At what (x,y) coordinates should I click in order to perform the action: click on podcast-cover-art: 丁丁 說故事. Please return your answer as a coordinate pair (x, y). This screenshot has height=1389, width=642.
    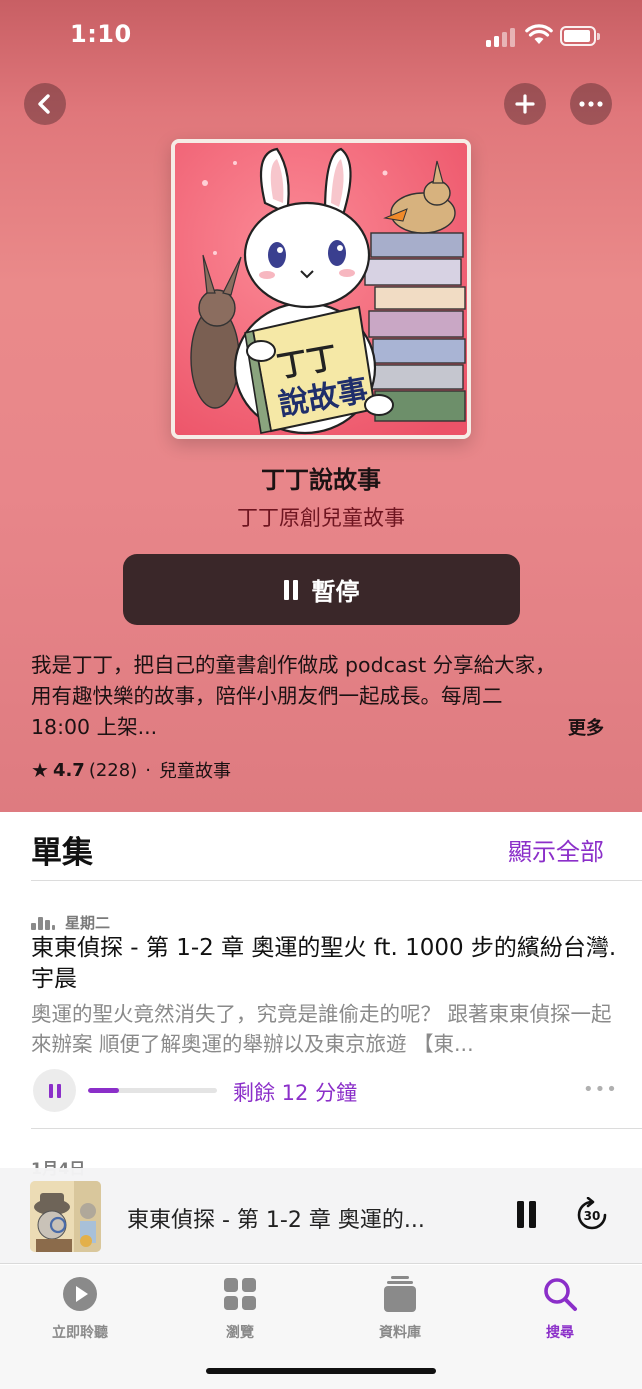
    Looking at the image, I should click on (321, 289).